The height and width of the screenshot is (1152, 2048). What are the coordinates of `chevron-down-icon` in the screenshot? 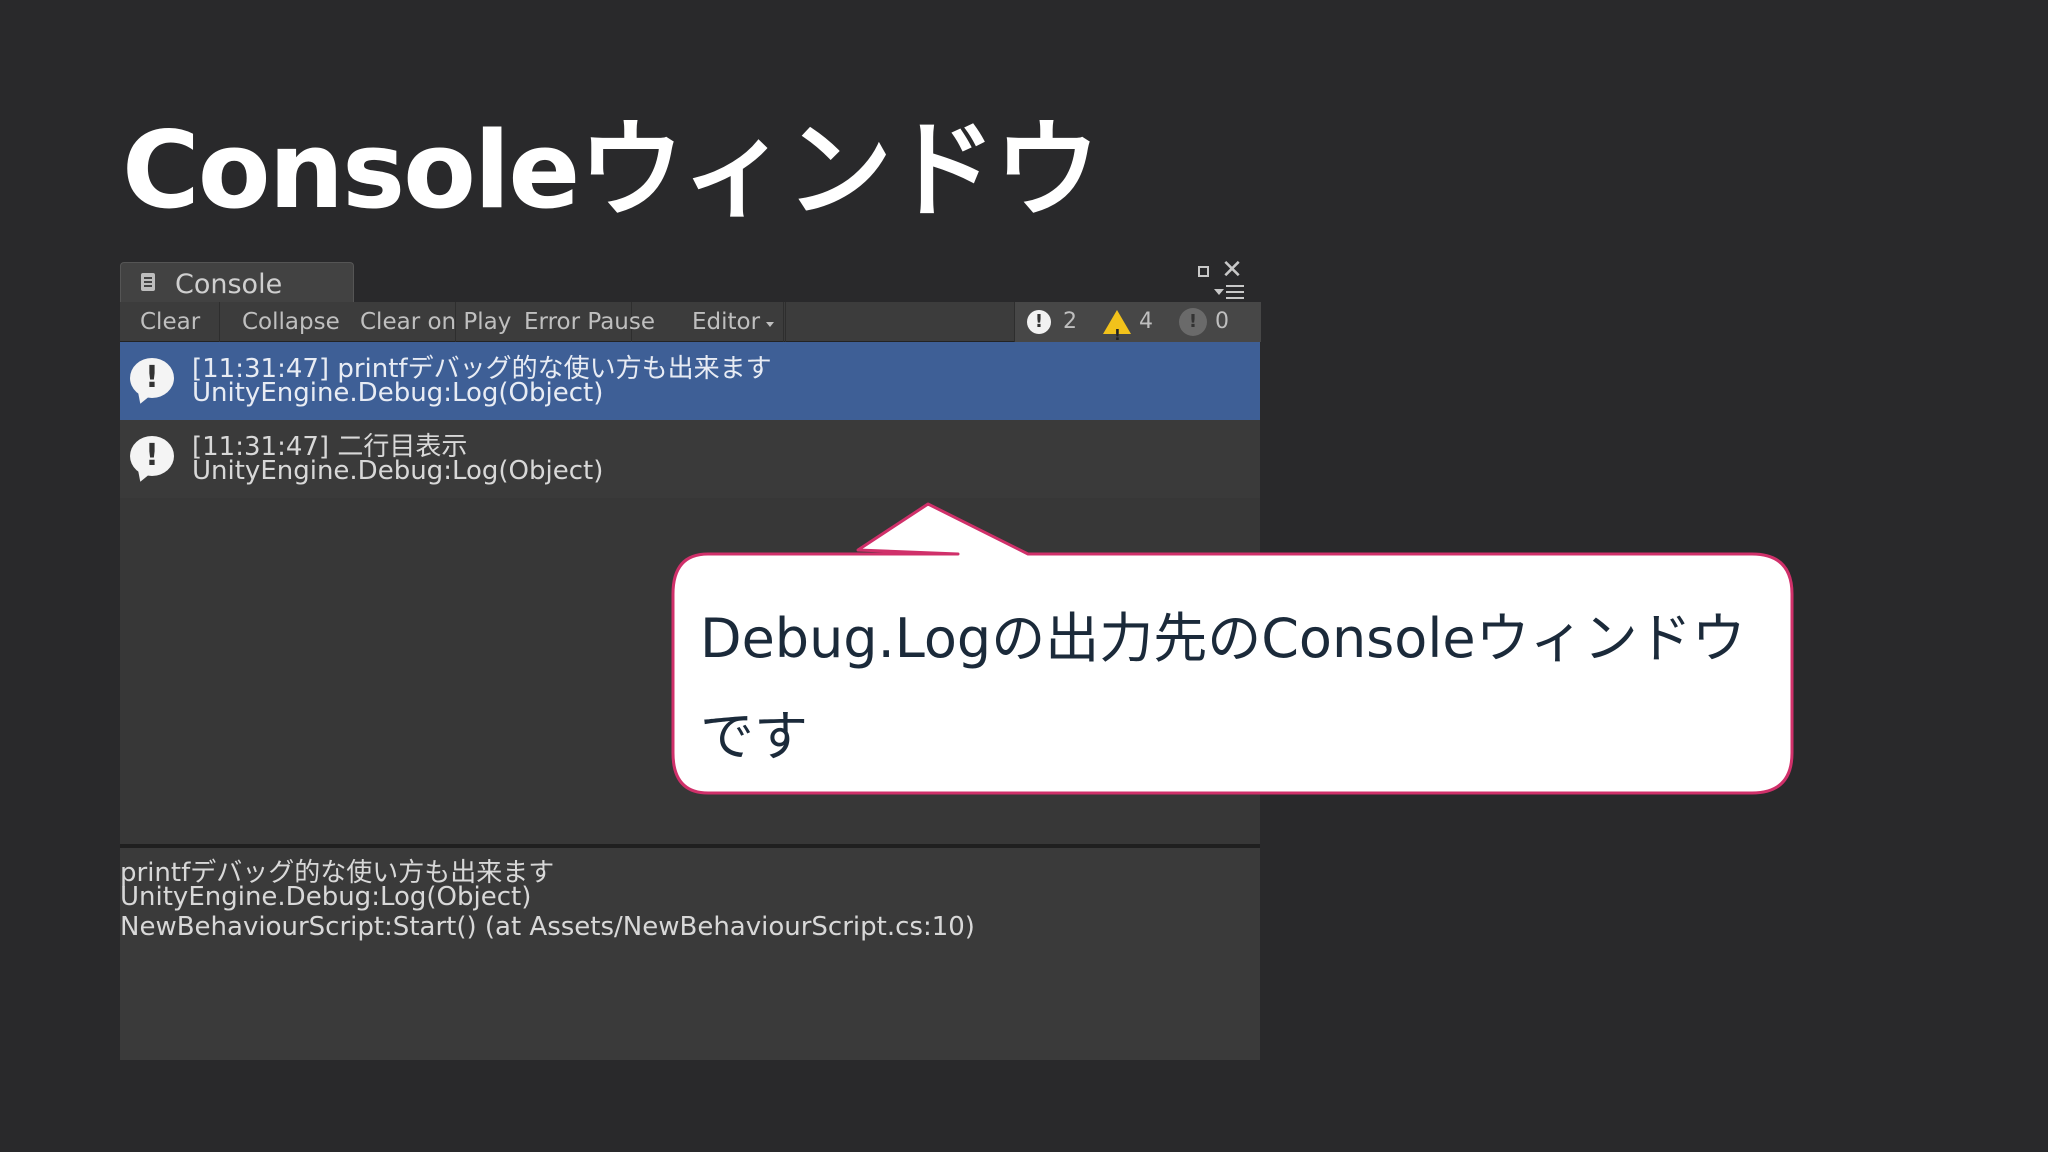 It's located at (770, 324).